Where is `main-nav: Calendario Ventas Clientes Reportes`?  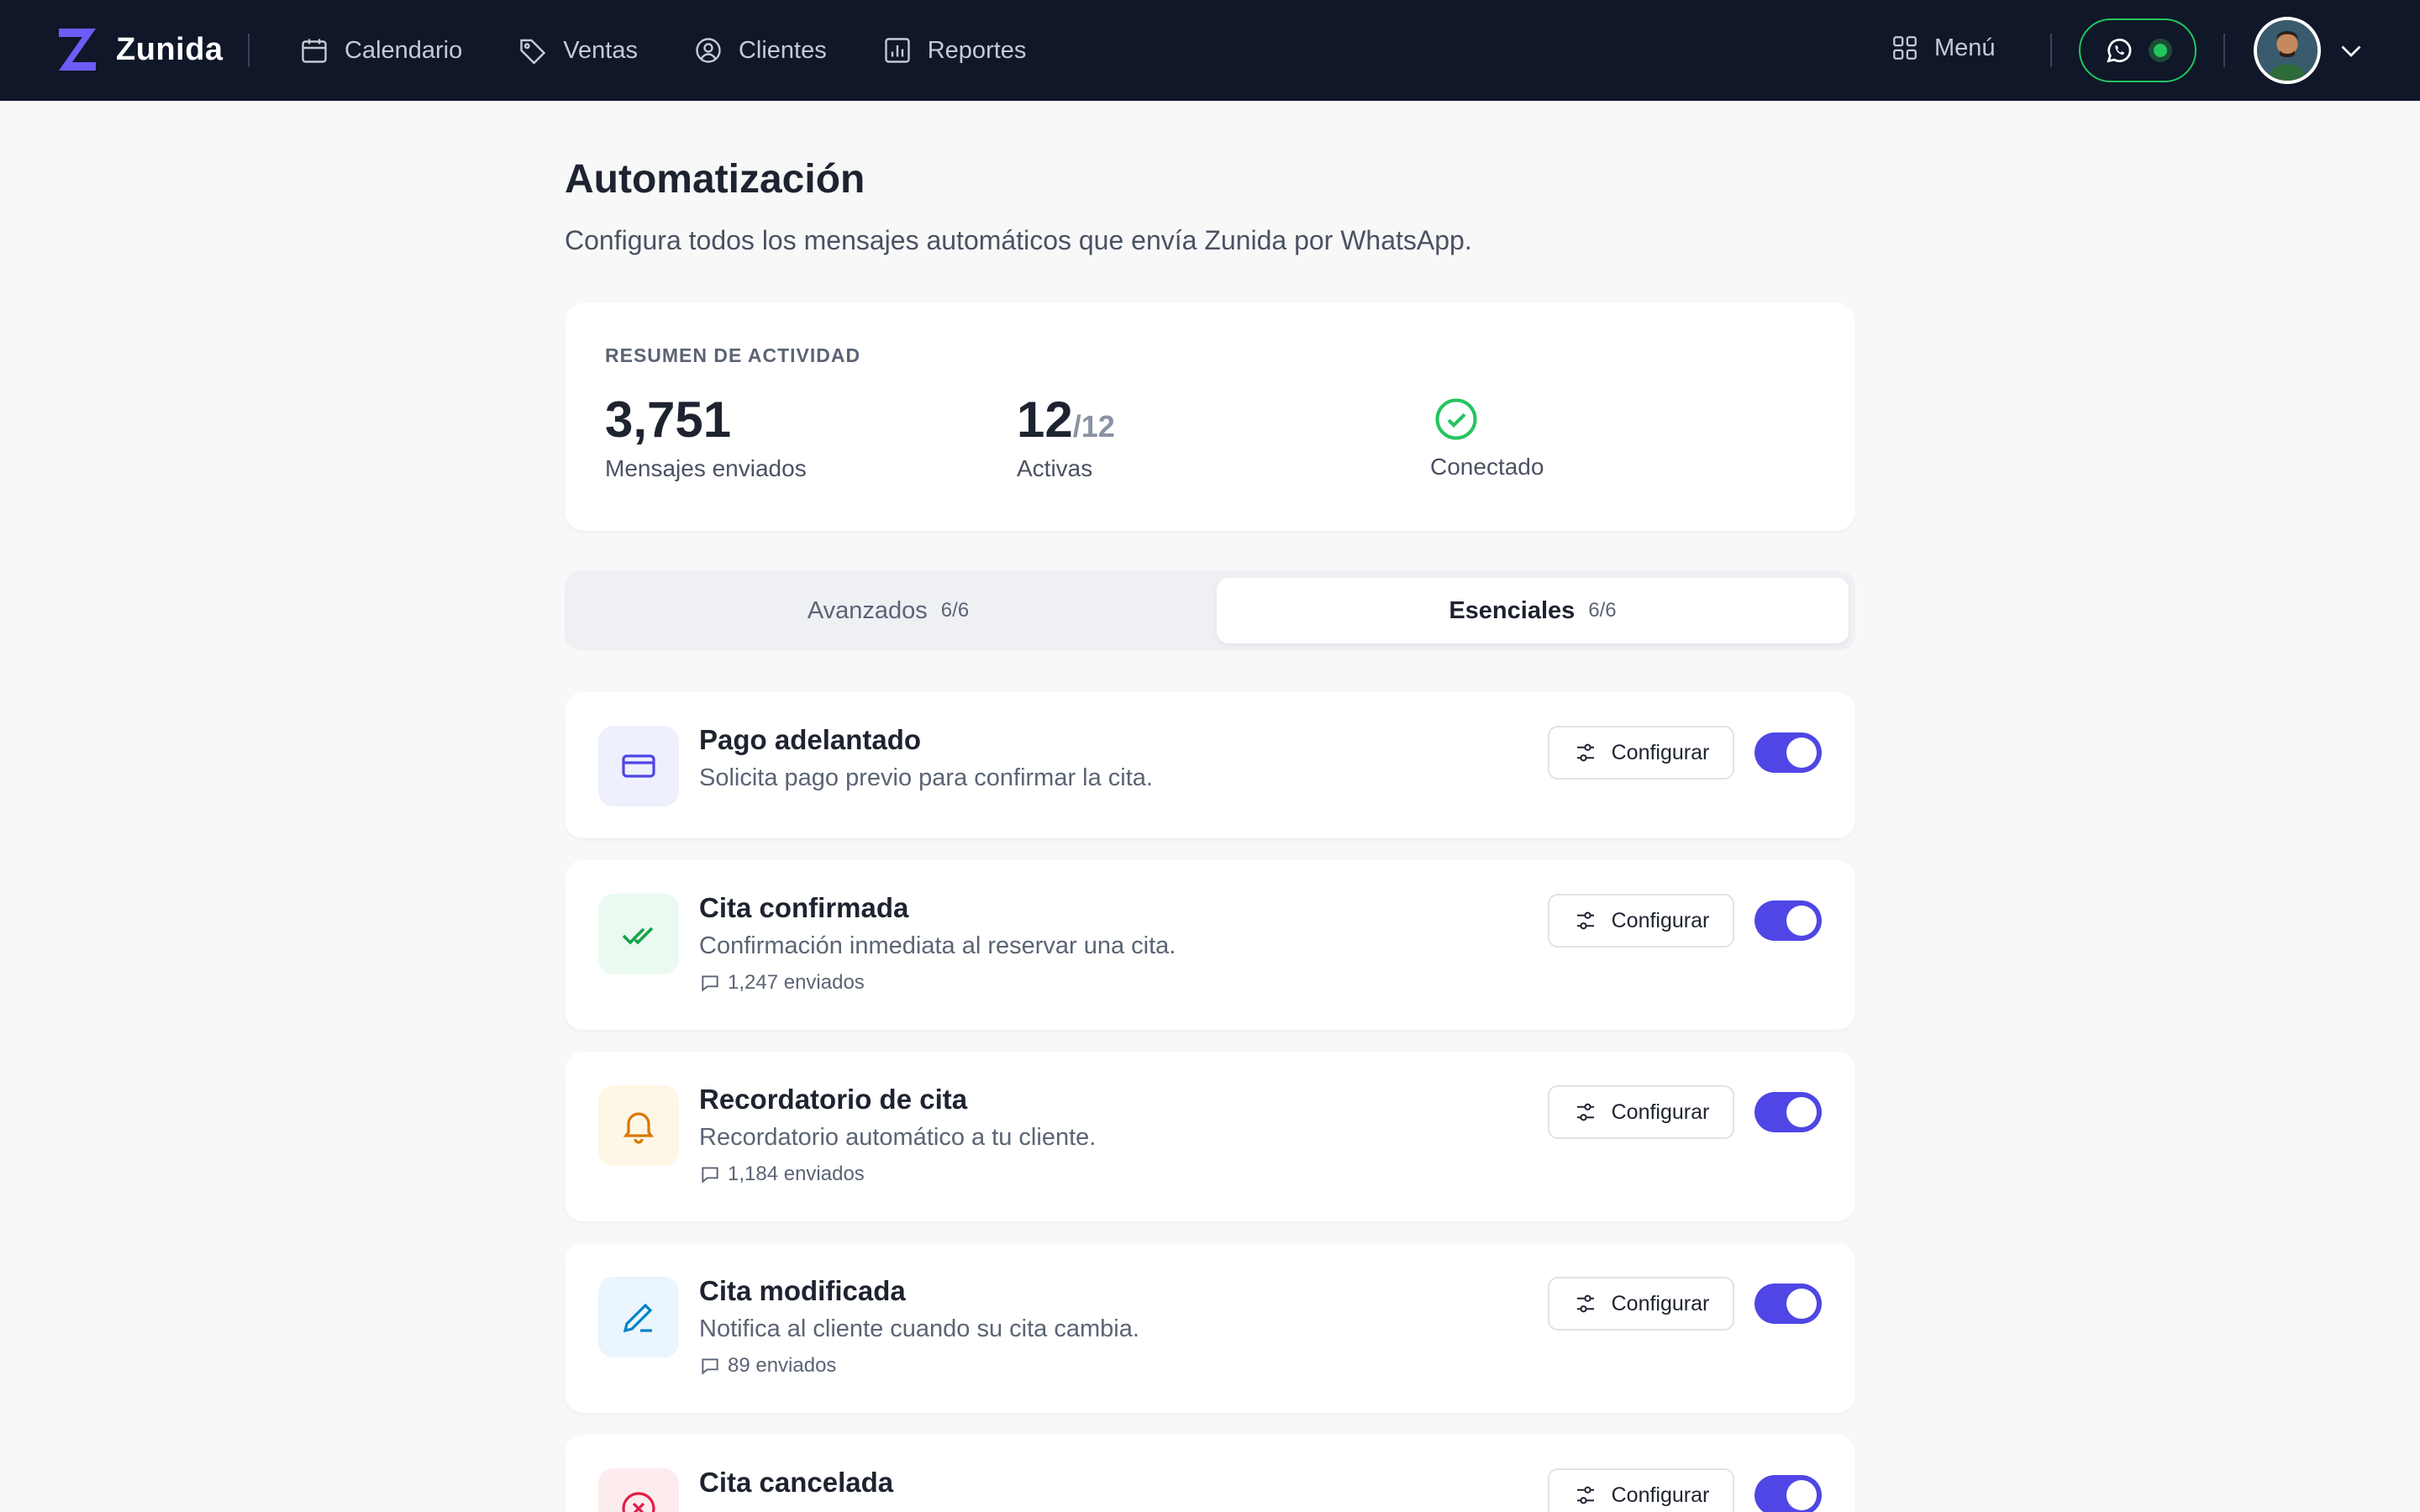 main-nav: Calendario Ventas Clientes Reportes is located at coordinates (690, 50).